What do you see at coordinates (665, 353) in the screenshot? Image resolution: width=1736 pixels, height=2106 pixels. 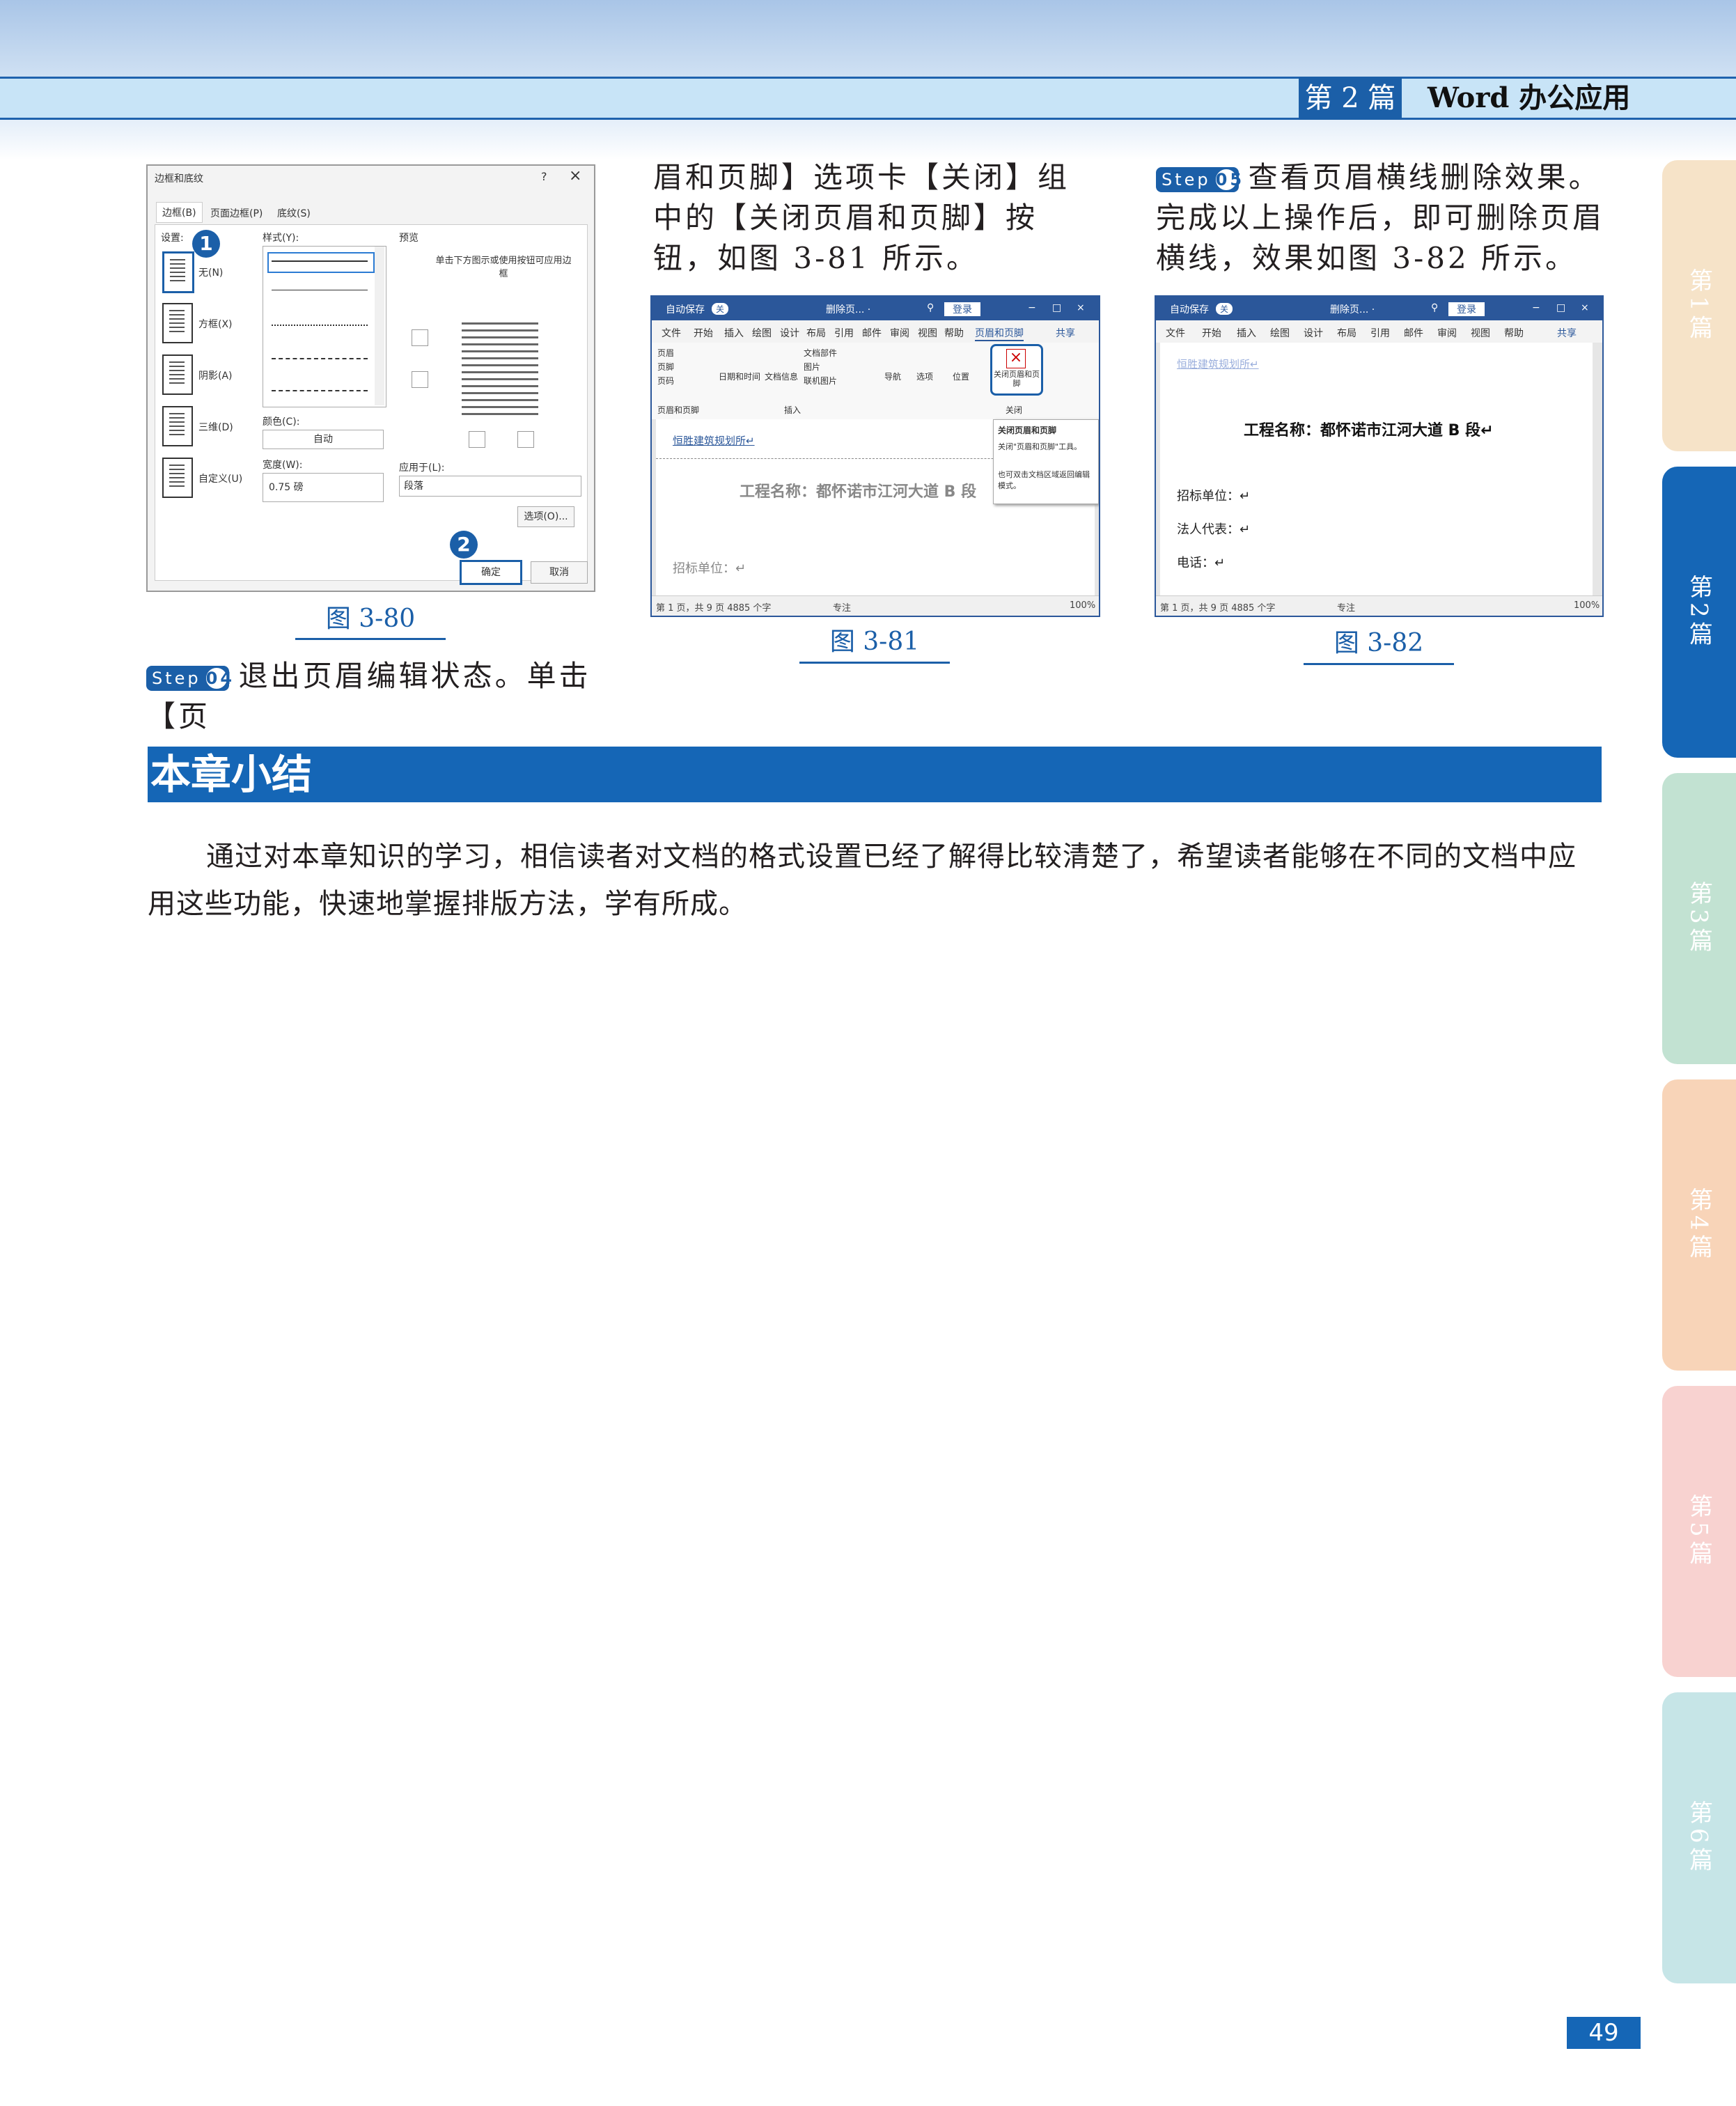 I see `header-dropdown: 页眉` at bounding box center [665, 353].